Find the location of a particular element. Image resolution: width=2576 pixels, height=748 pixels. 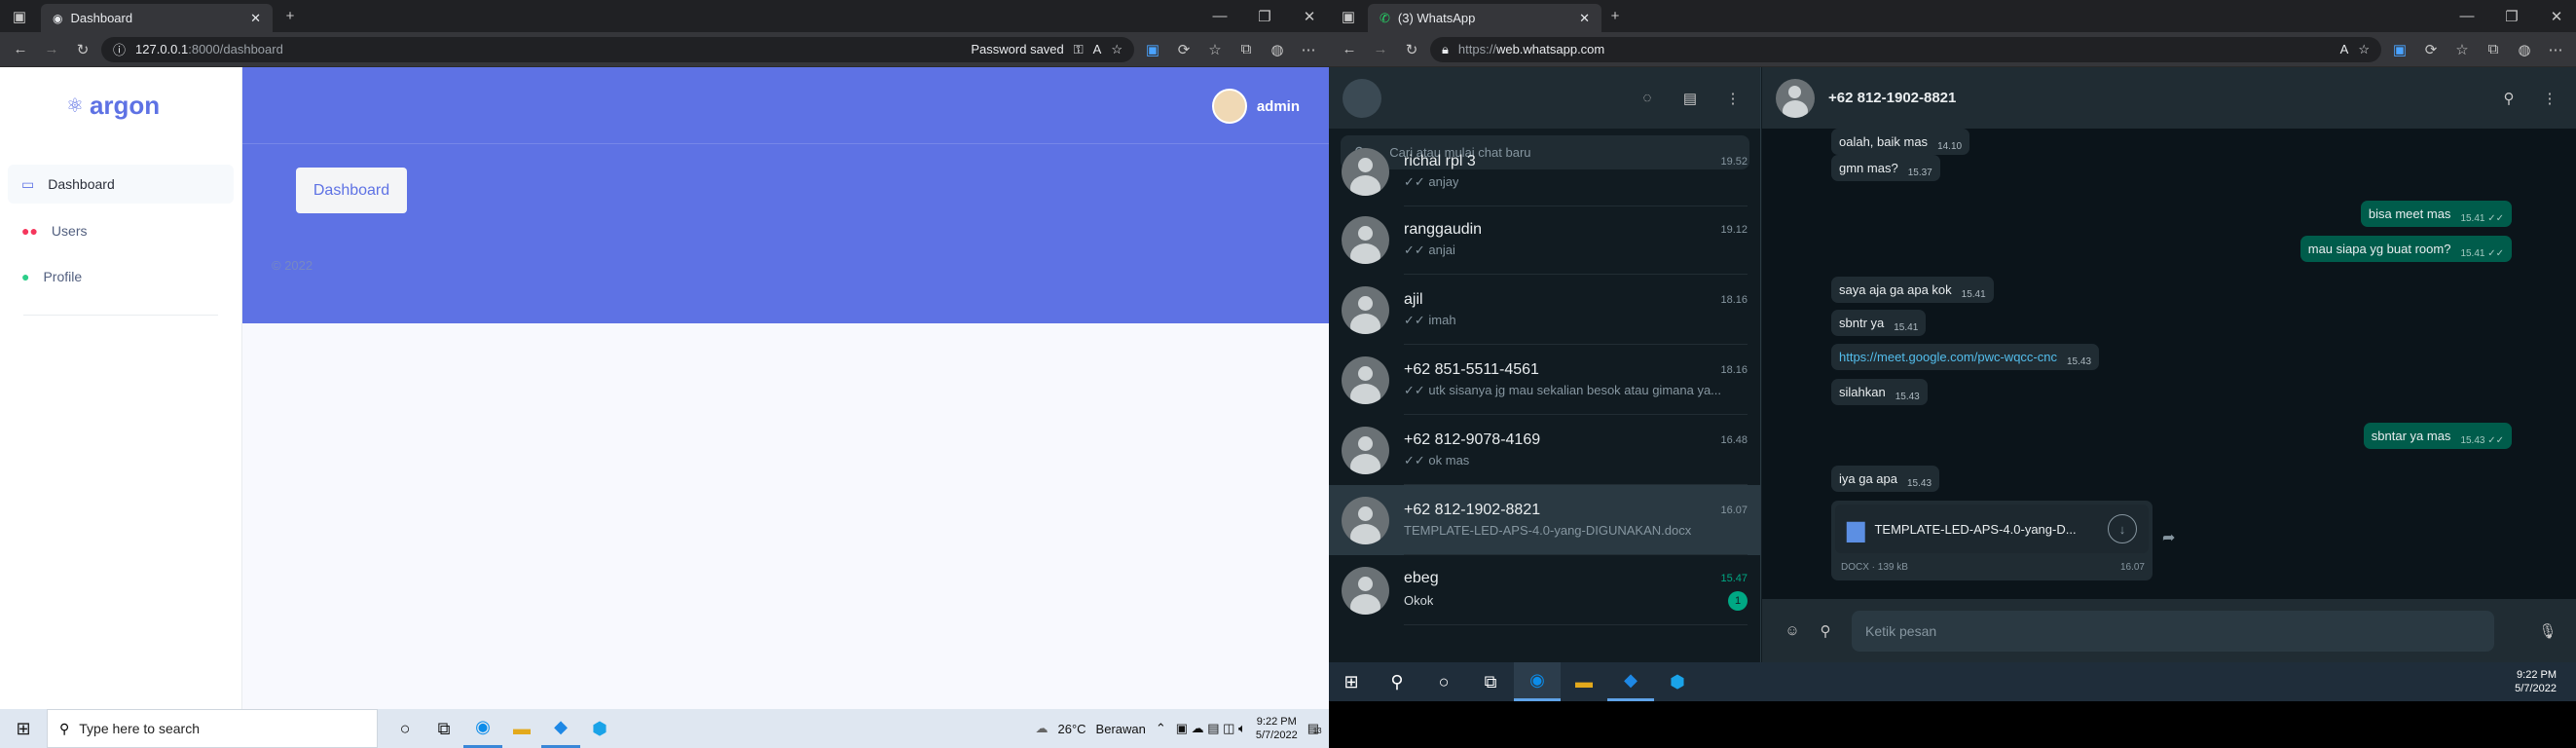

chat-list-item: +62 812-9078-4169 16.48 ✓✓ ok mas is located at coordinates (1544, 450).